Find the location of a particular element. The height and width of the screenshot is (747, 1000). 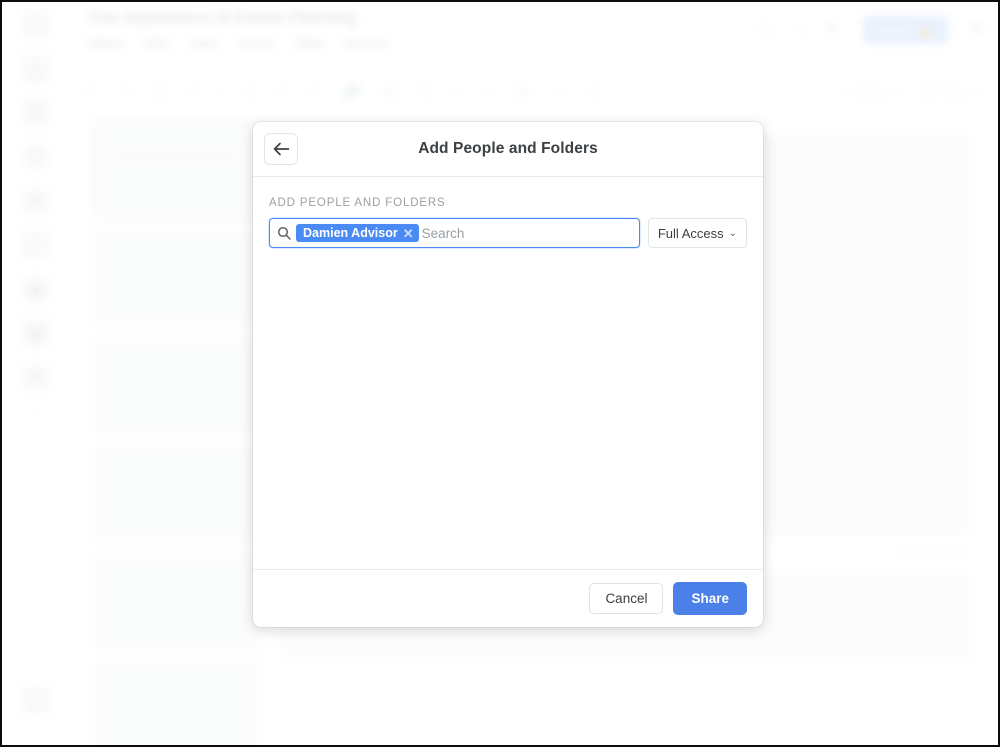

dialog-header: Add People and Folders is located at coordinates (508, 149).